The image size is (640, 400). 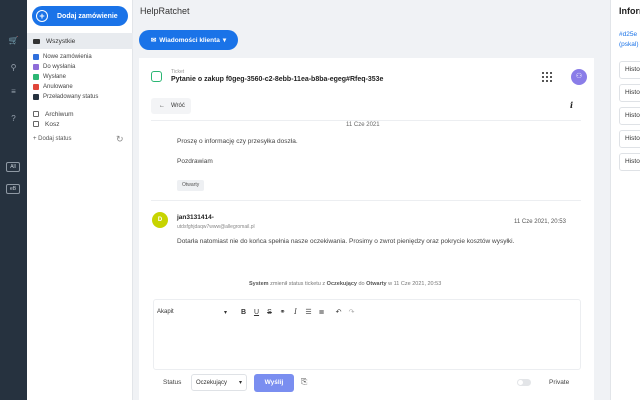 What do you see at coordinates (308, 312) in the screenshot?
I see `numbered-list-icon: ☰` at bounding box center [308, 312].